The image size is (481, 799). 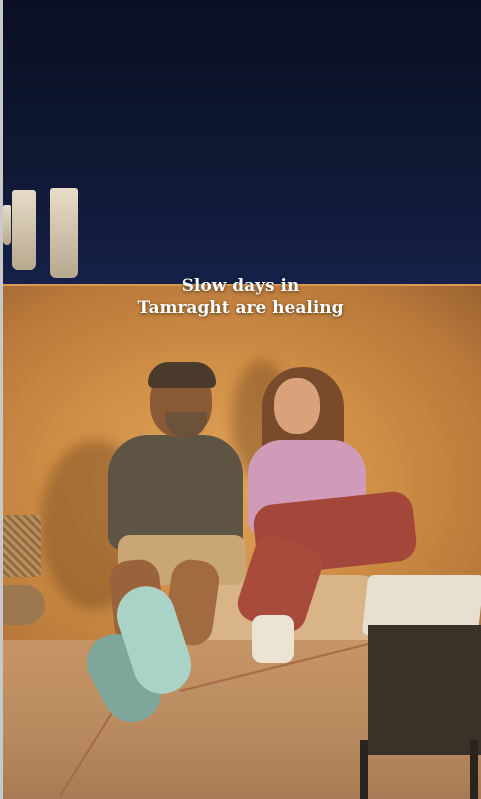 I want to click on woven-basket, so click(x=22, y=546).